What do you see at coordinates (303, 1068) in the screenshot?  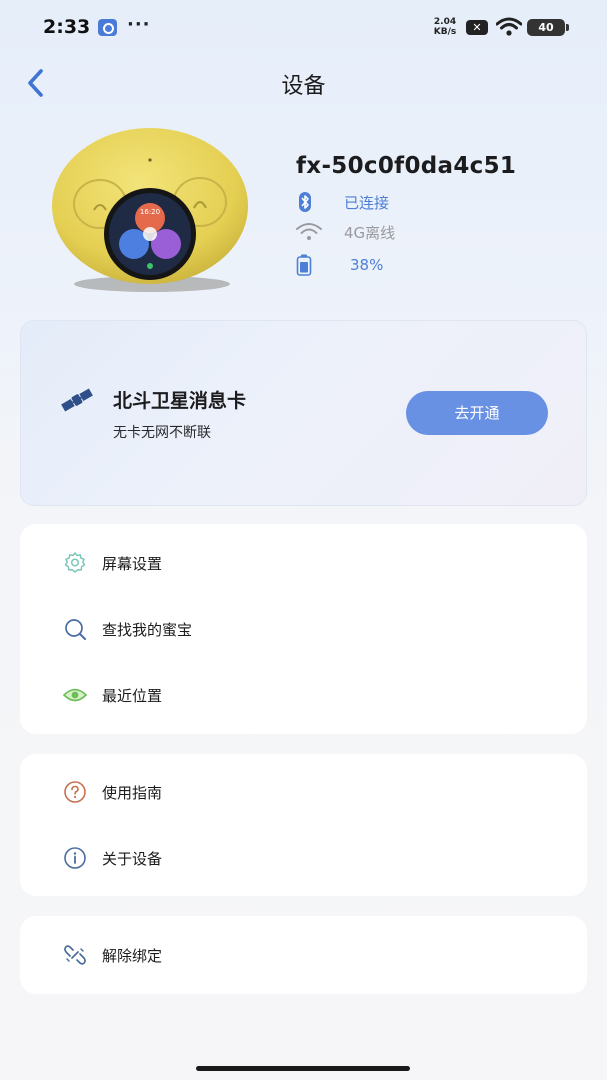 I see `home-indicator` at bounding box center [303, 1068].